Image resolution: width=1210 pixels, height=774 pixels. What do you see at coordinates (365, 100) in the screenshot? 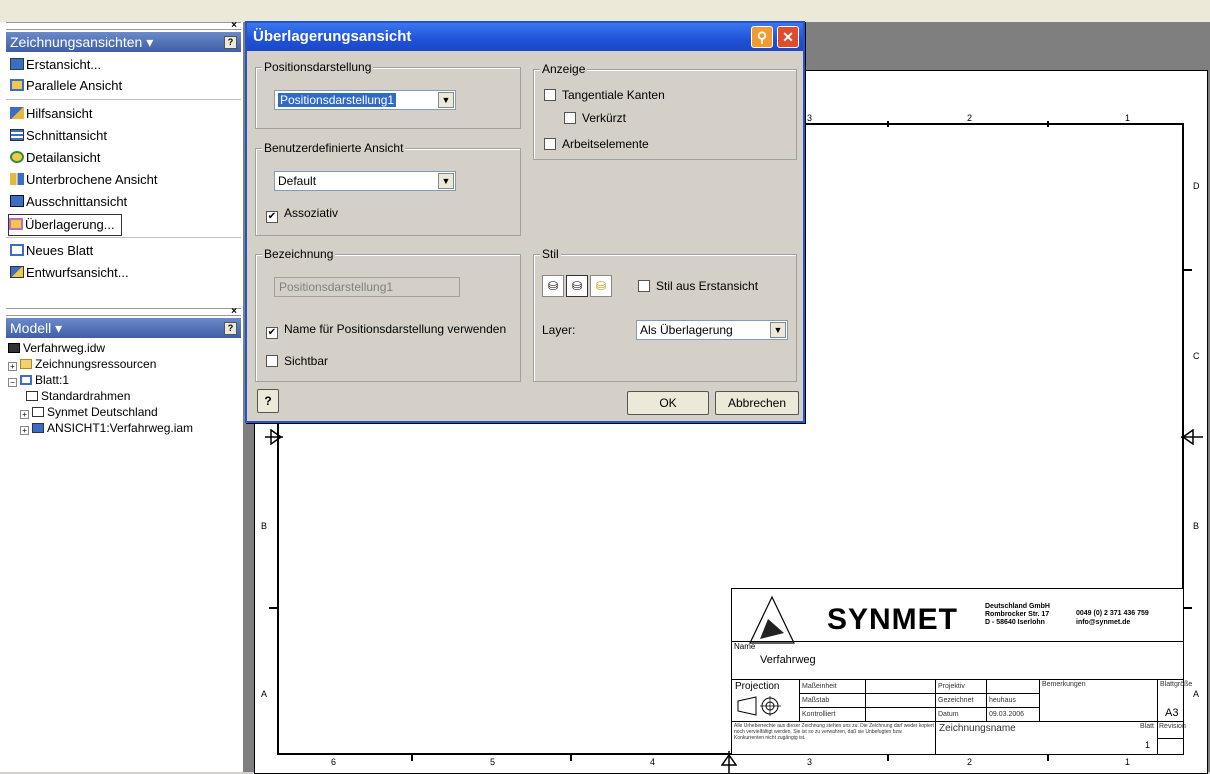
I see `position-dropdown: Positionsdarstellung1 ▼` at bounding box center [365, 100].